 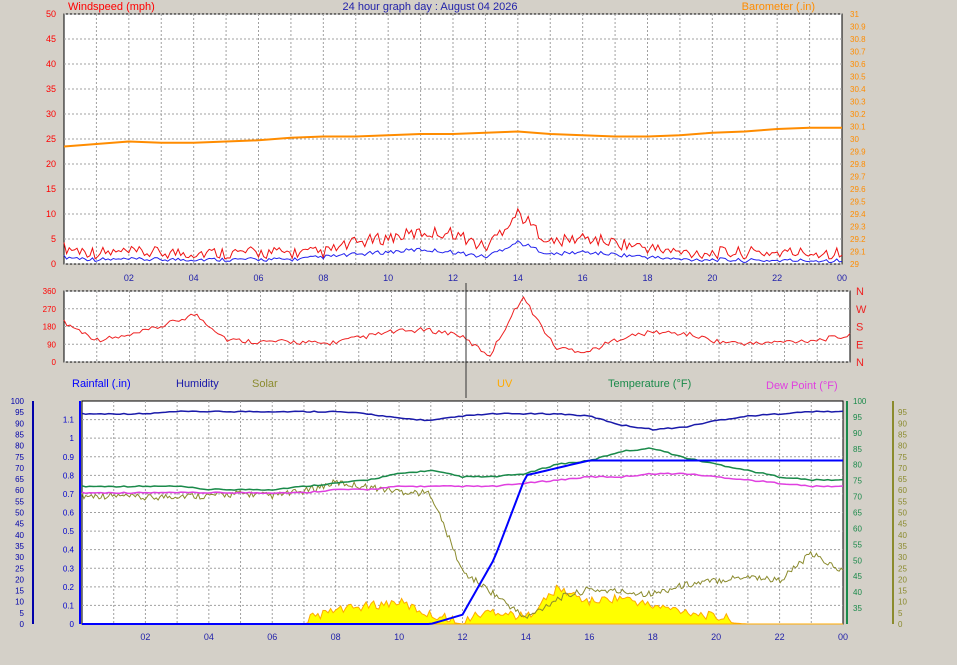 I want to click on chart-title: 24 hour graph day : August 04 2026, so click(x=430, y=7).